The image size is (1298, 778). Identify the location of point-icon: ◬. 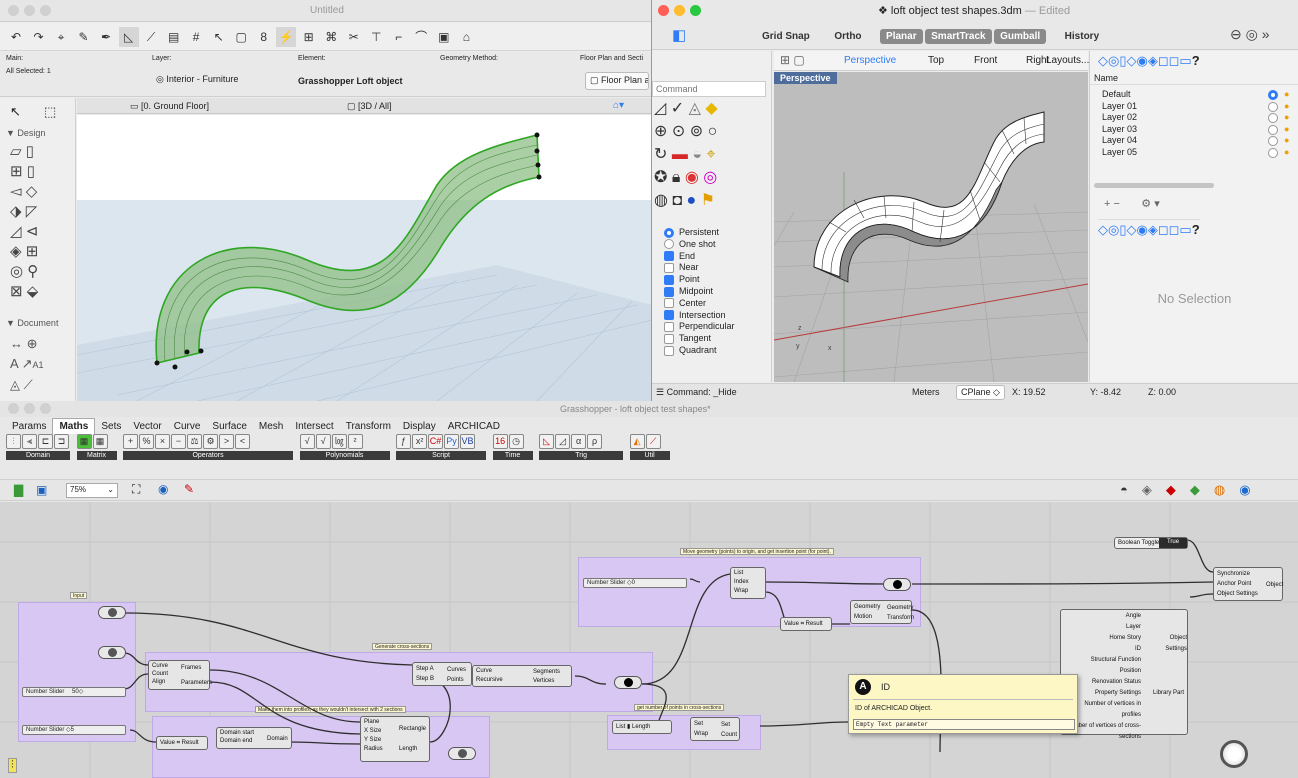
(695, 108).